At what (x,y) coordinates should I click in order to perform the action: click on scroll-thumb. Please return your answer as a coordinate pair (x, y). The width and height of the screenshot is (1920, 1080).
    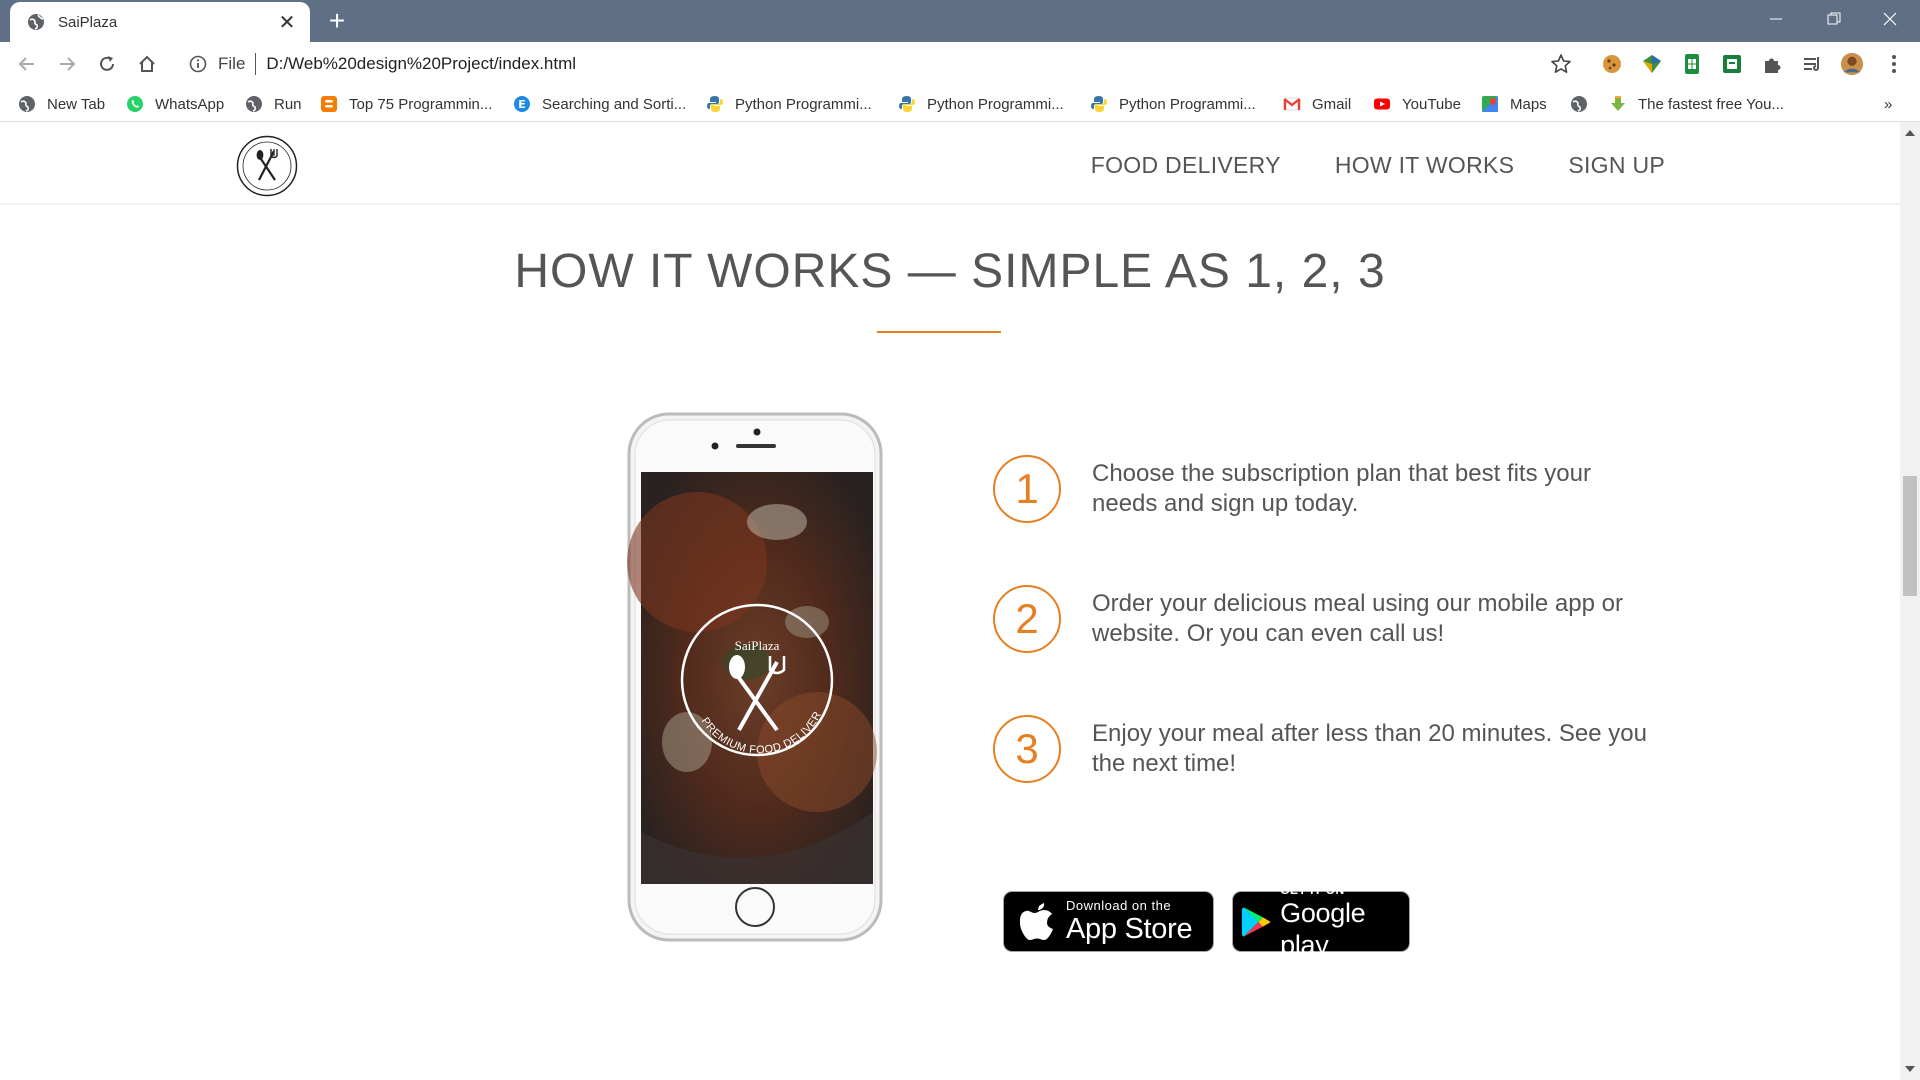
    Looking at the image, I should click on (1910, 536).